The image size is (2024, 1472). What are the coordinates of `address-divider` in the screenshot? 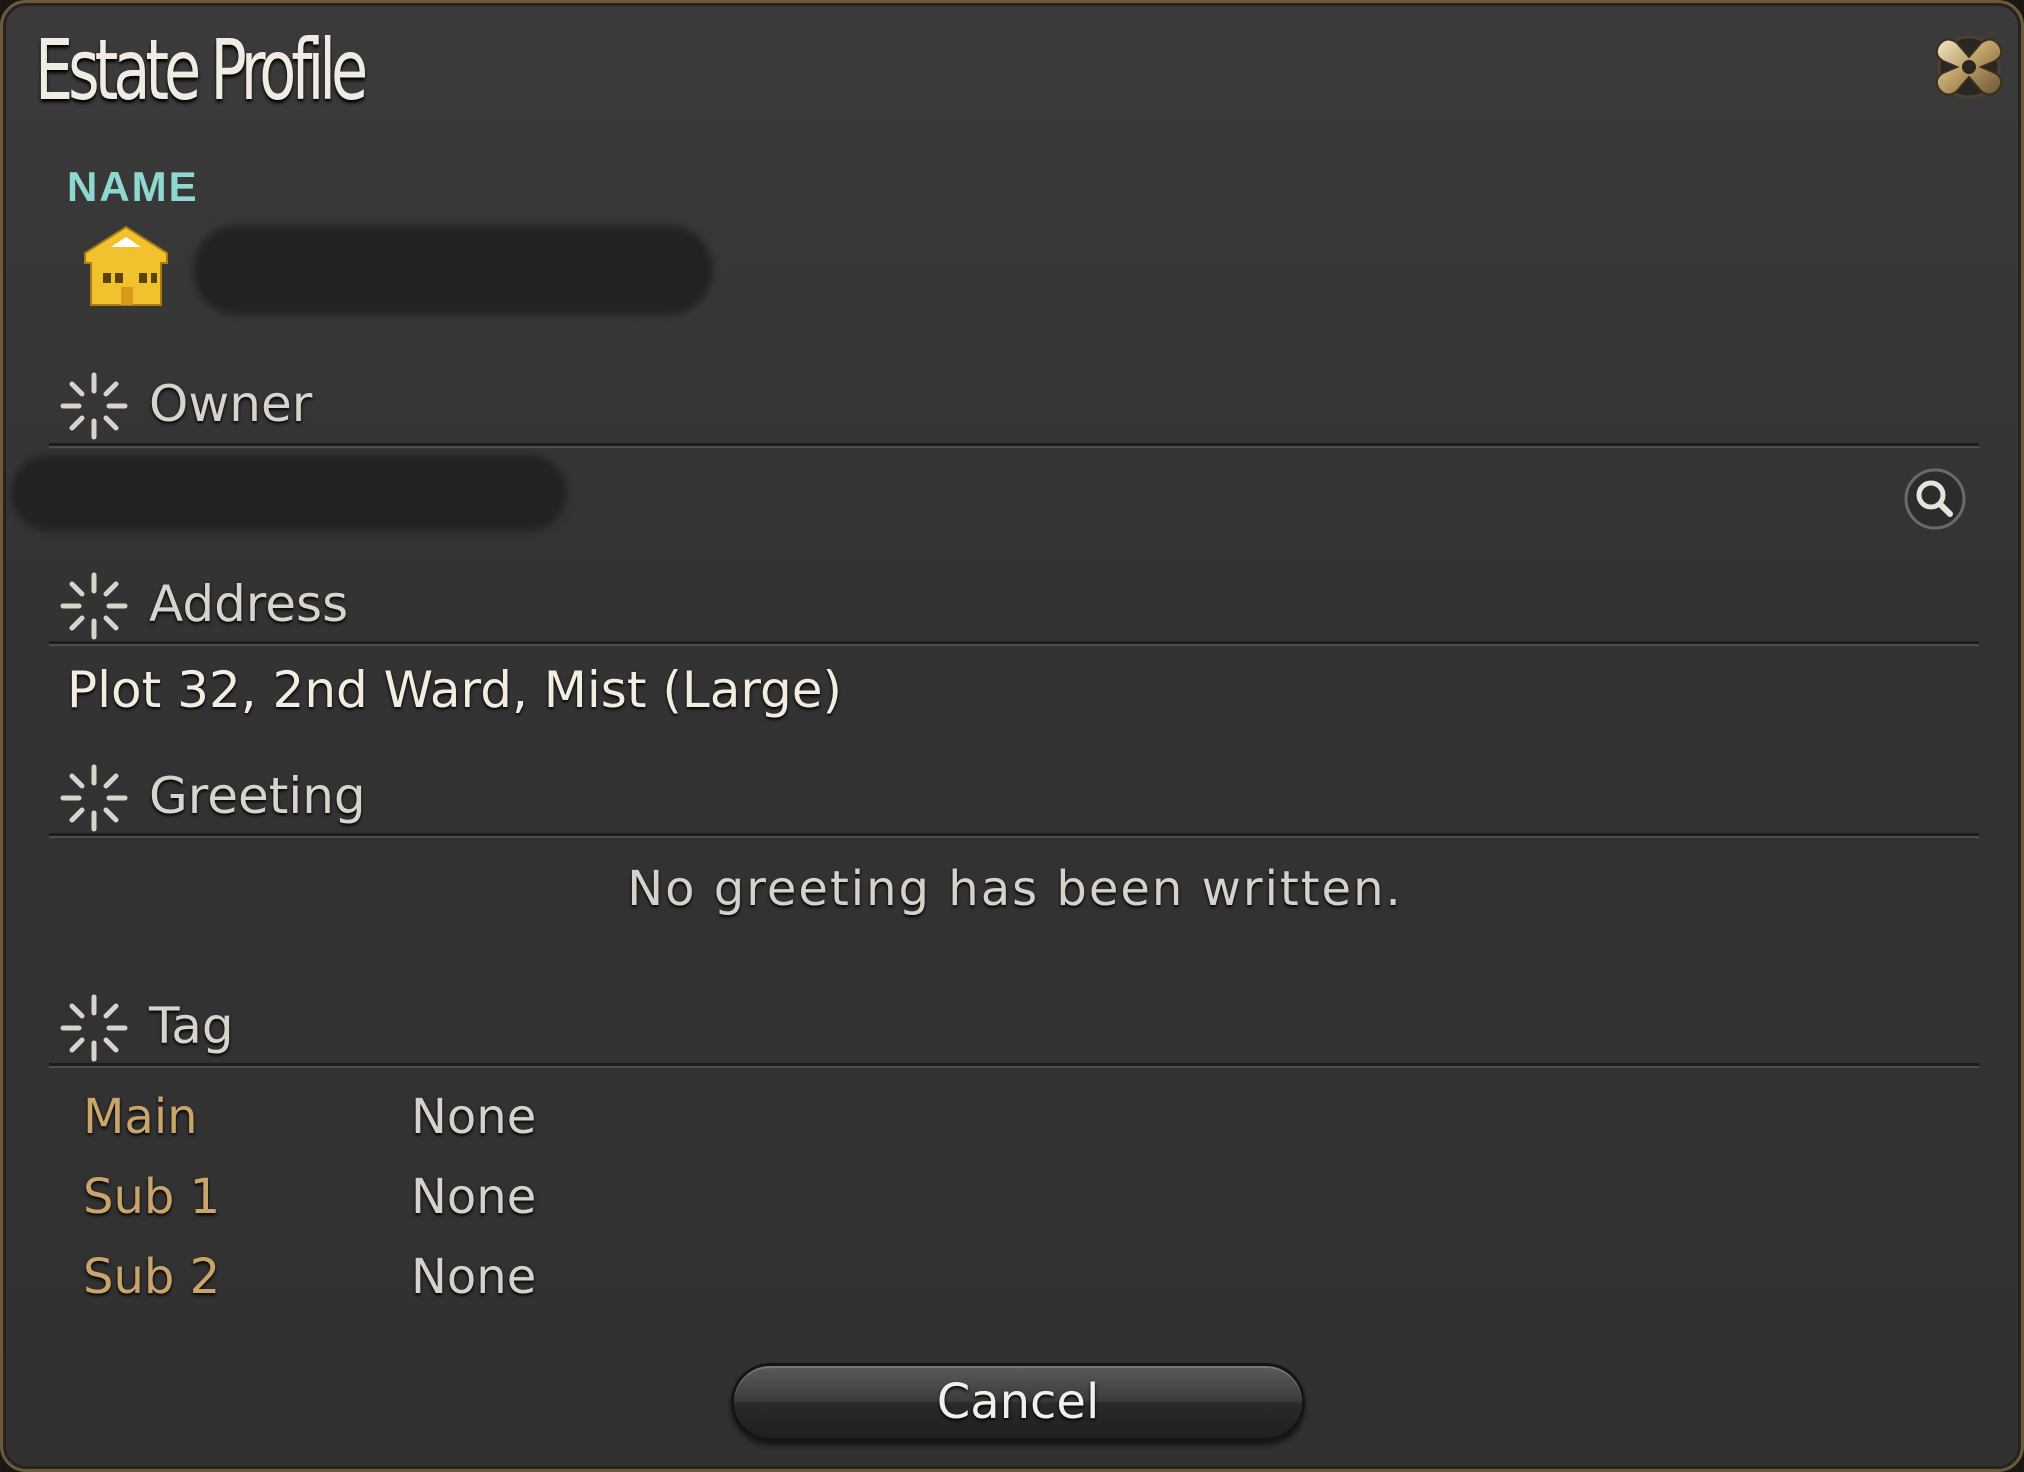 It's located at (1014, 643).